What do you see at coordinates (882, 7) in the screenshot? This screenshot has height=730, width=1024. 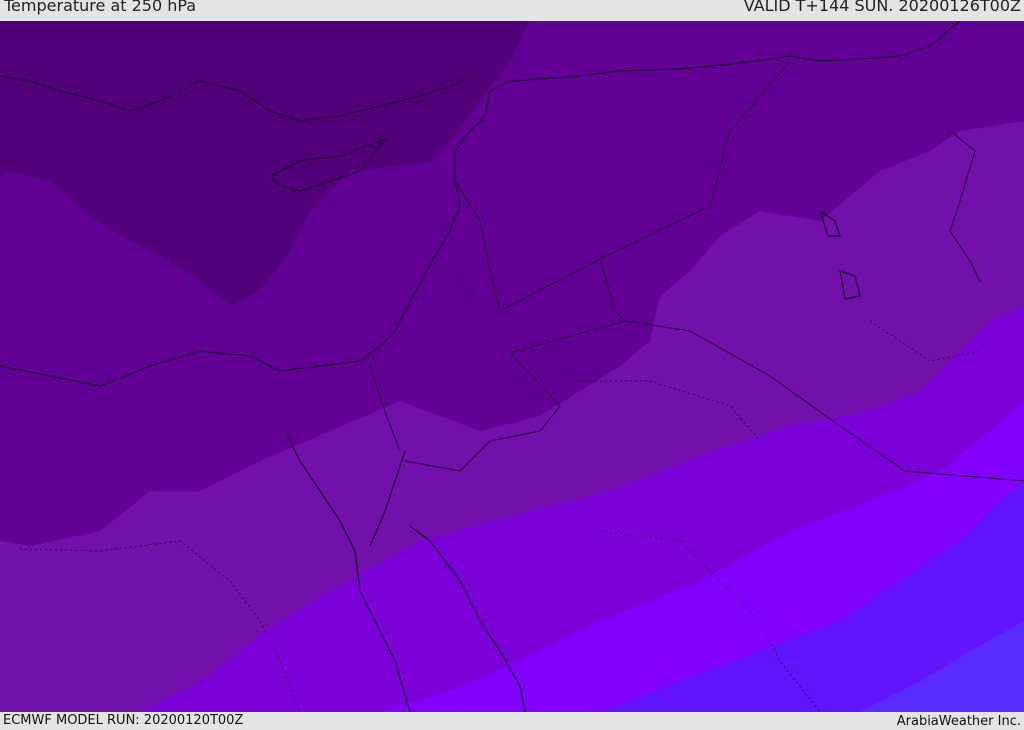 I see `valid-time: VALID T+144 SUN. 20200126T00Z` at bounding box center [882, 7].